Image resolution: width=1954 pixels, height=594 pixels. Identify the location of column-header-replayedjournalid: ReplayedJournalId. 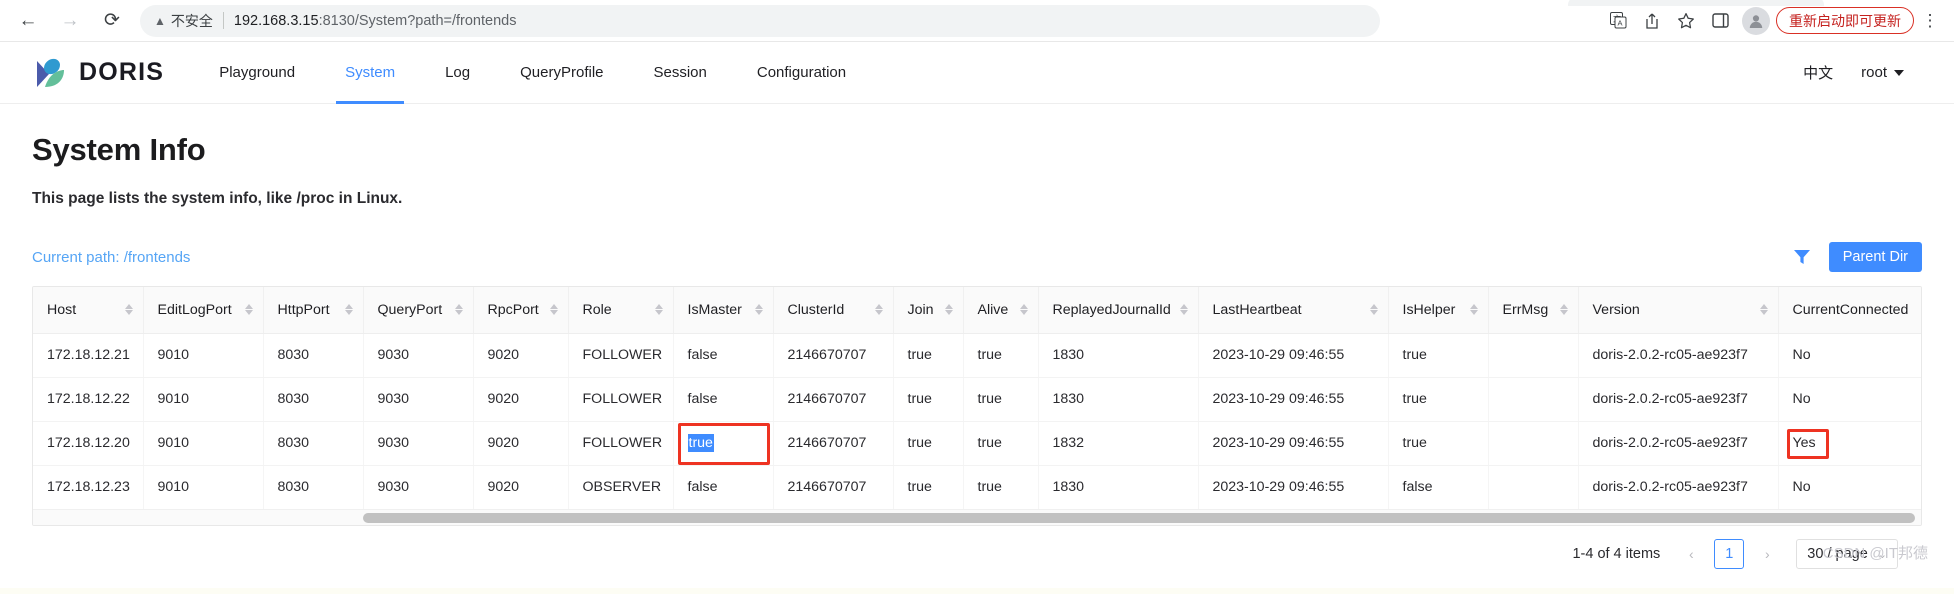
(1118, 310).